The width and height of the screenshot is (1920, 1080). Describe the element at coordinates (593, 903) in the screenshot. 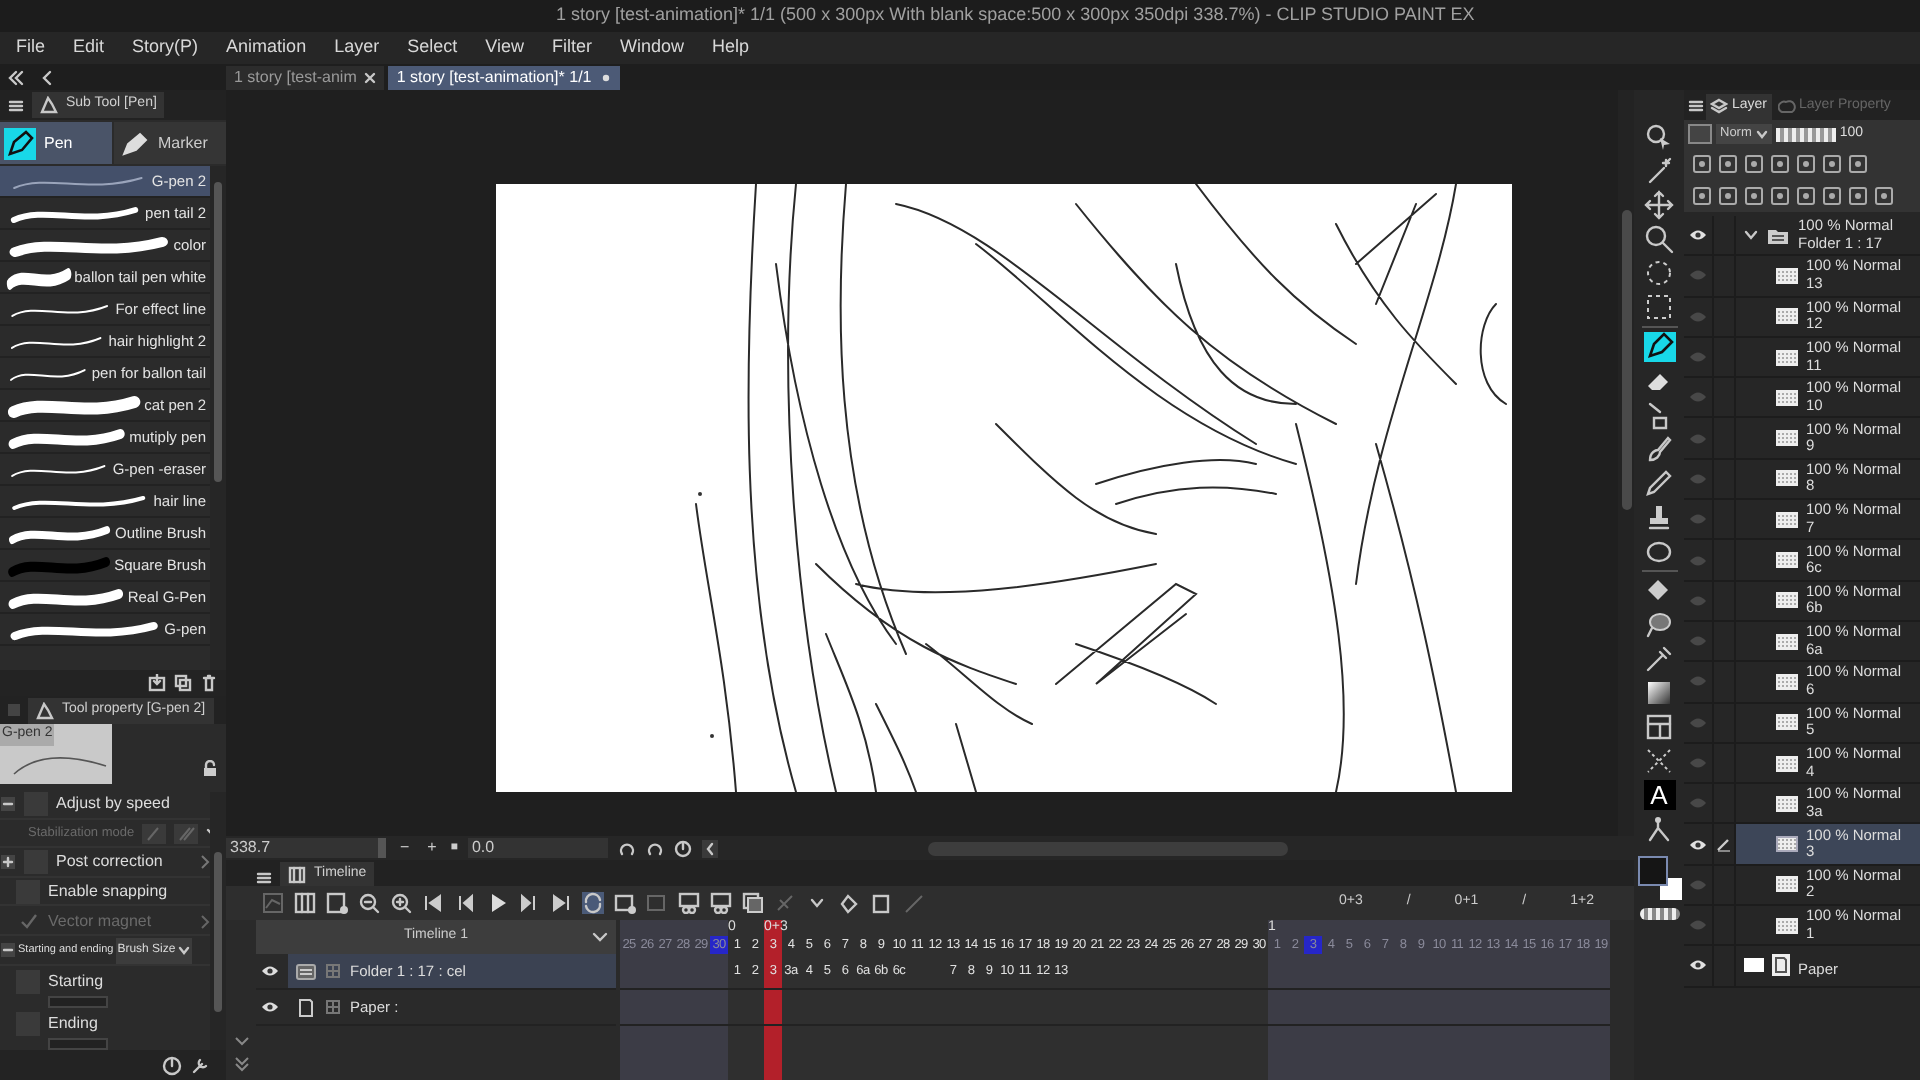

I see `loop-icon` at that location.